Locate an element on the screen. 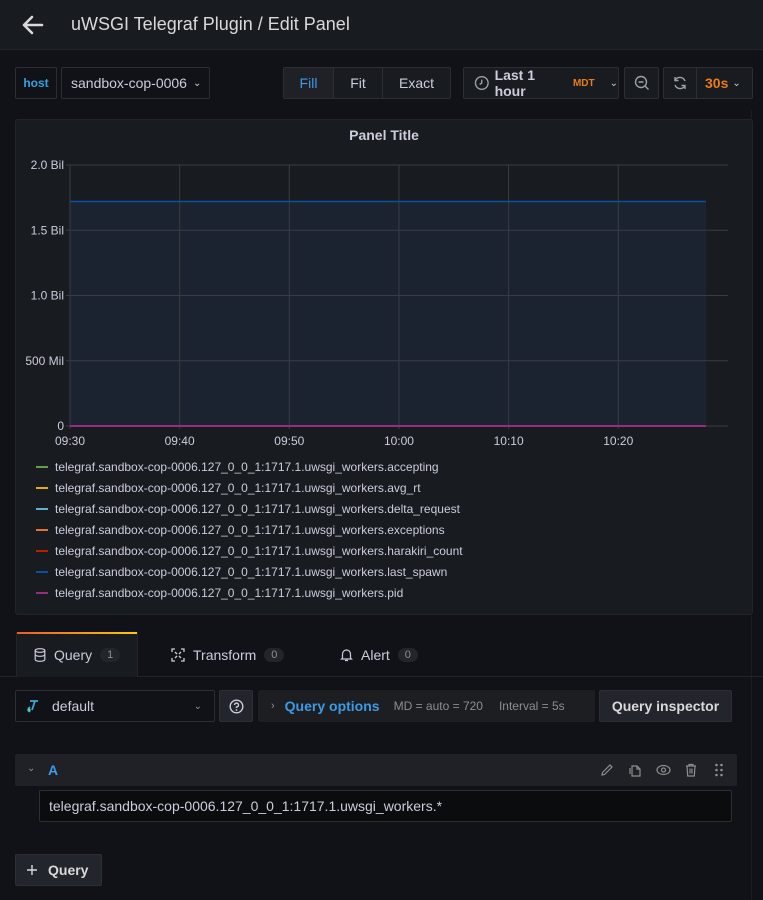  graphite-logo-icon is located at coordinates (32, 706).